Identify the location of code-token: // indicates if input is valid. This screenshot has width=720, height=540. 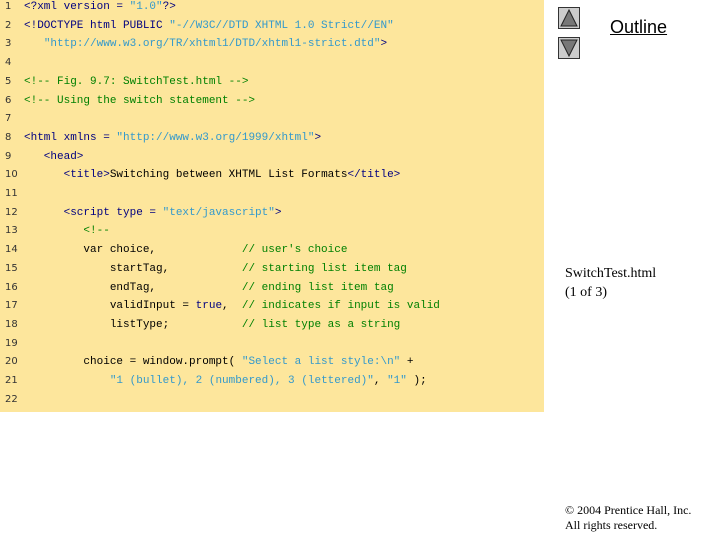
(340, 306).